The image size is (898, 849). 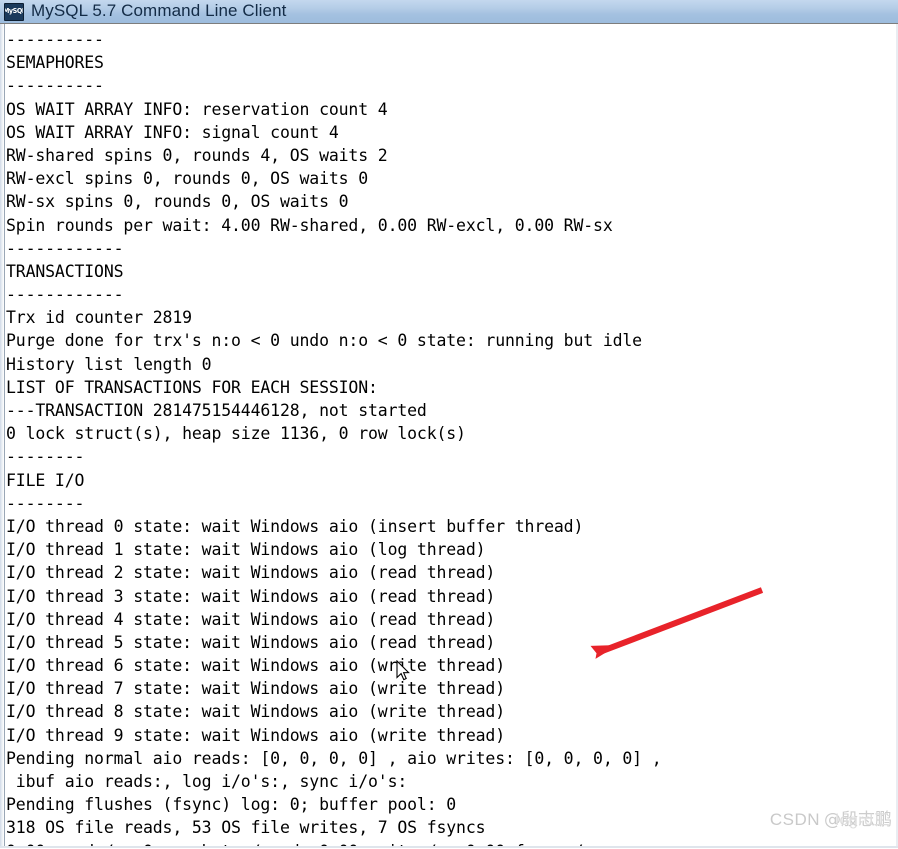 I want to click on console-line: RW-shared spins 0, rounds 4, OS waits 2, so click(x=197, y=155).